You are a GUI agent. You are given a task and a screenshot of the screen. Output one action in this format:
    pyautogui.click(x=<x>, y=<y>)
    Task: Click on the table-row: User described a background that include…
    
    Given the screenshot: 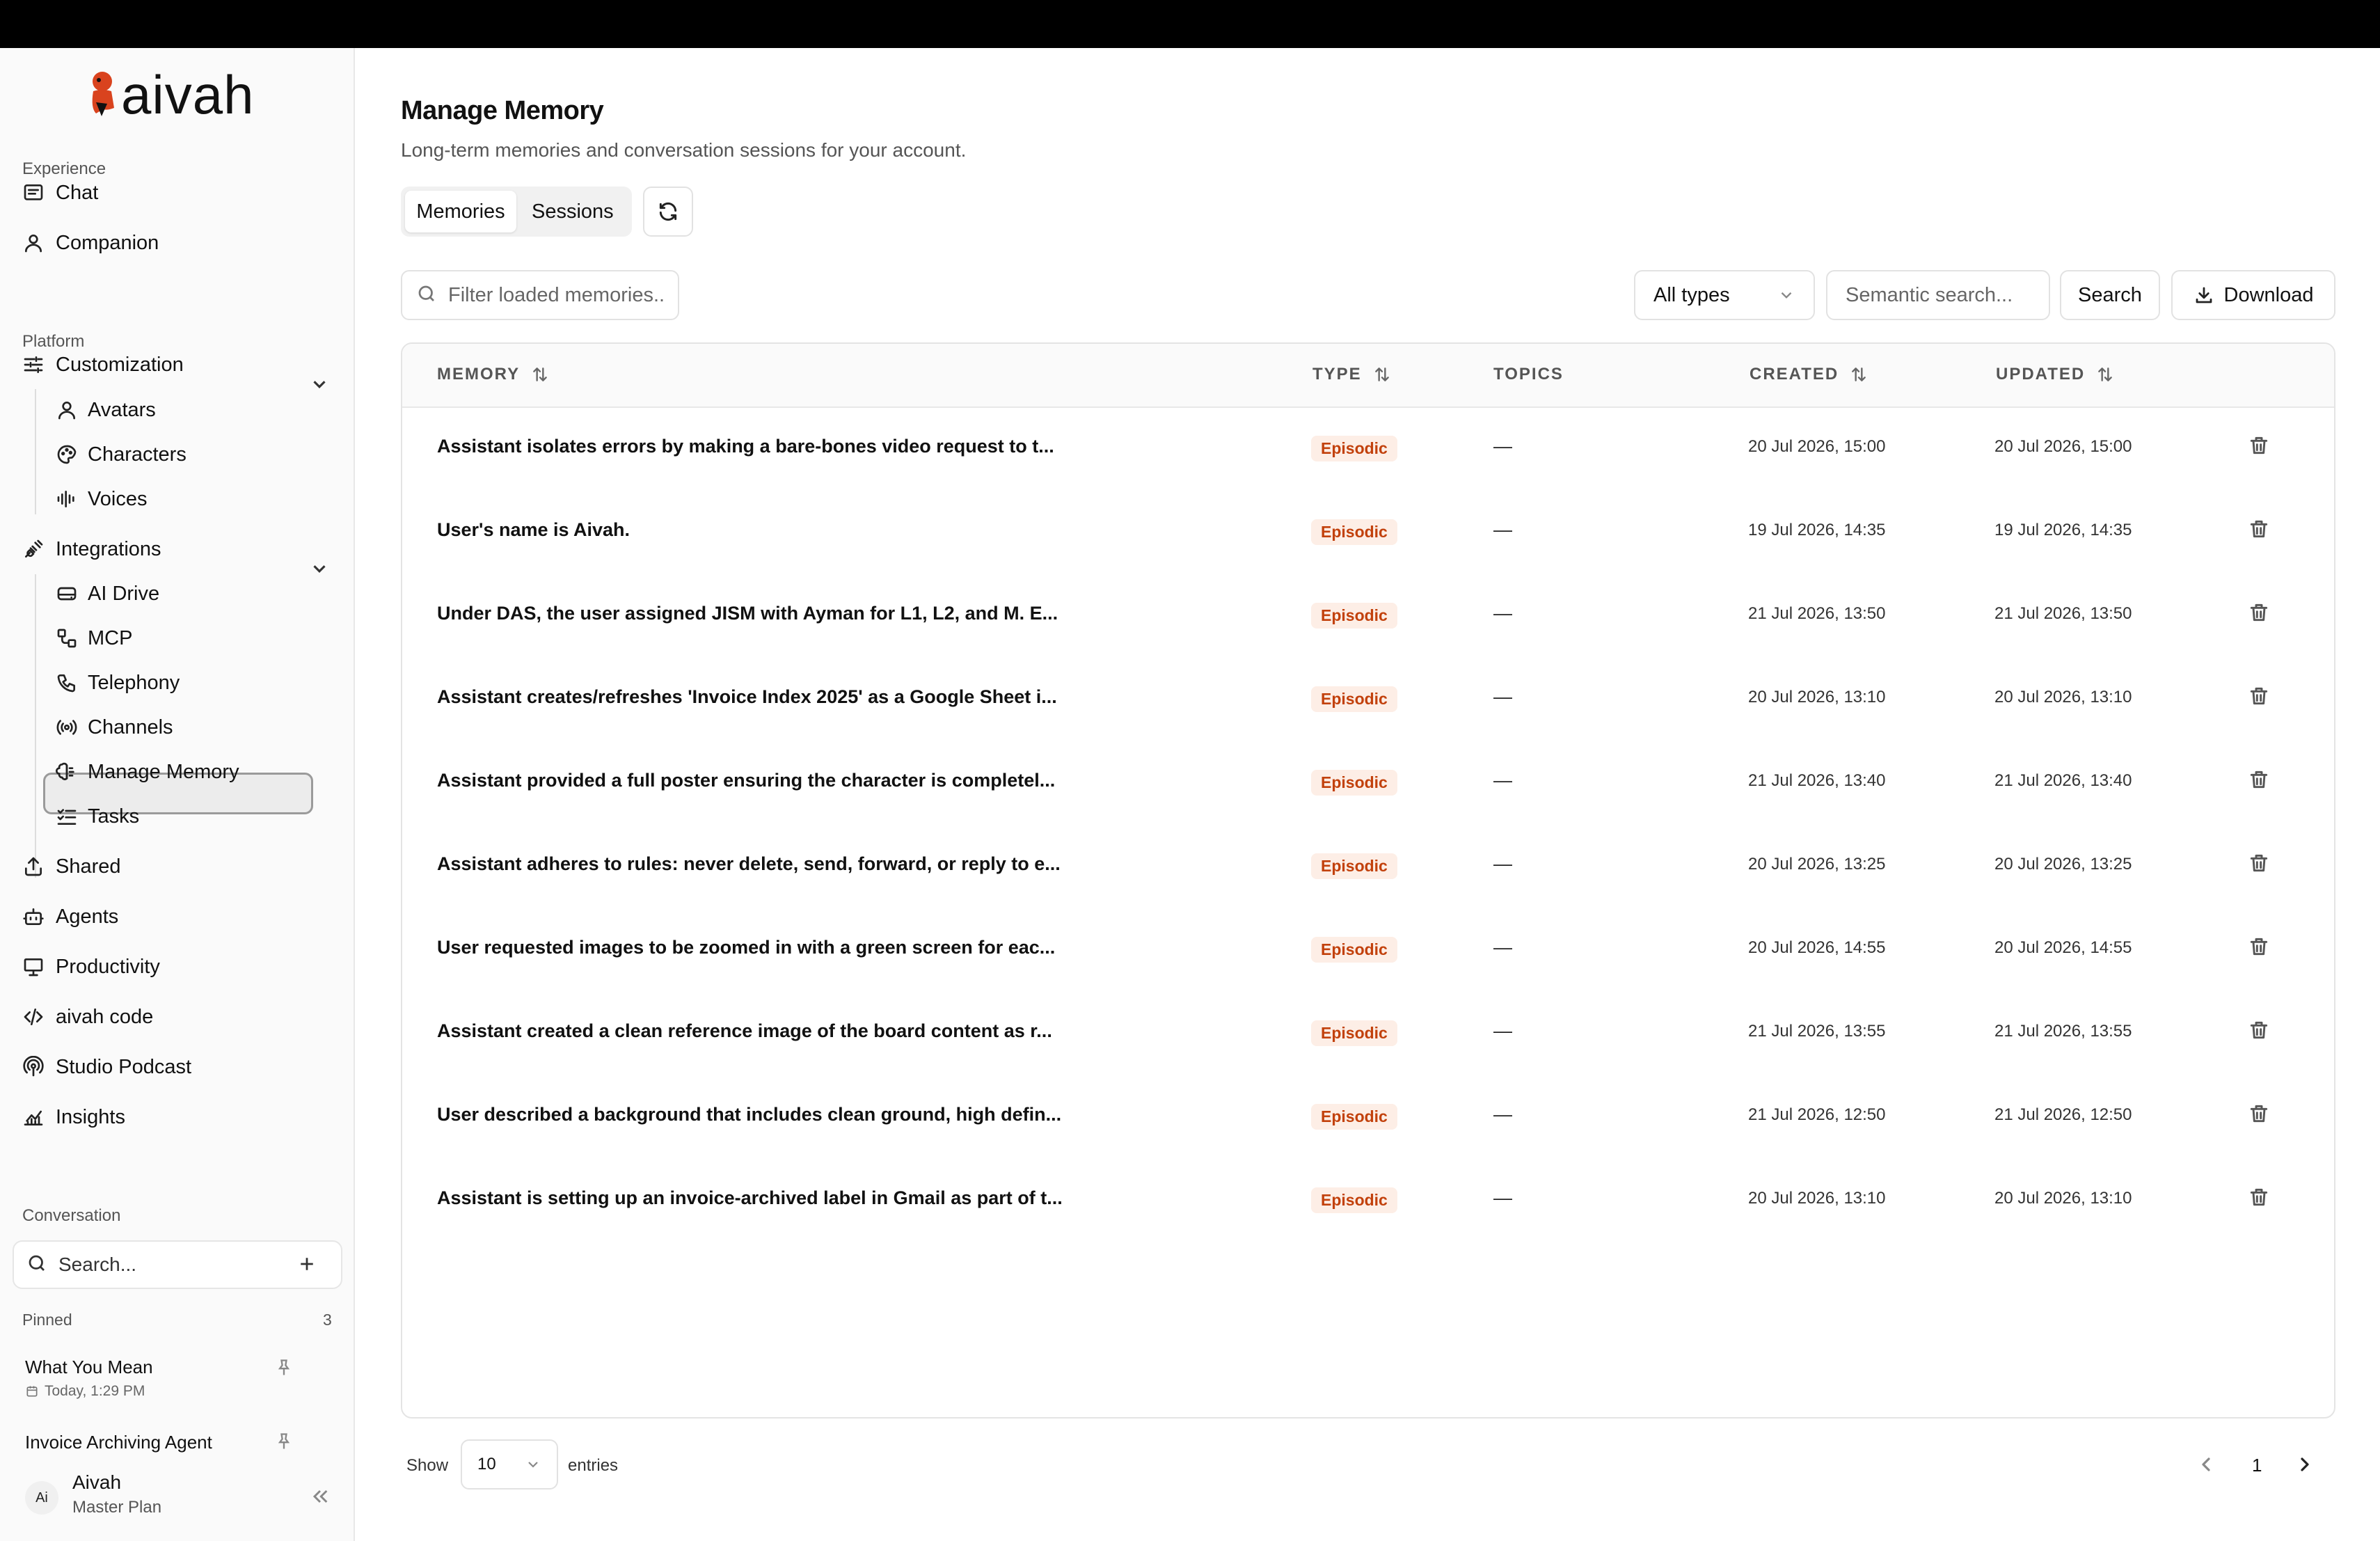 What is the action you would take?
    pyautogui.click(x=1368, y=1116)
    